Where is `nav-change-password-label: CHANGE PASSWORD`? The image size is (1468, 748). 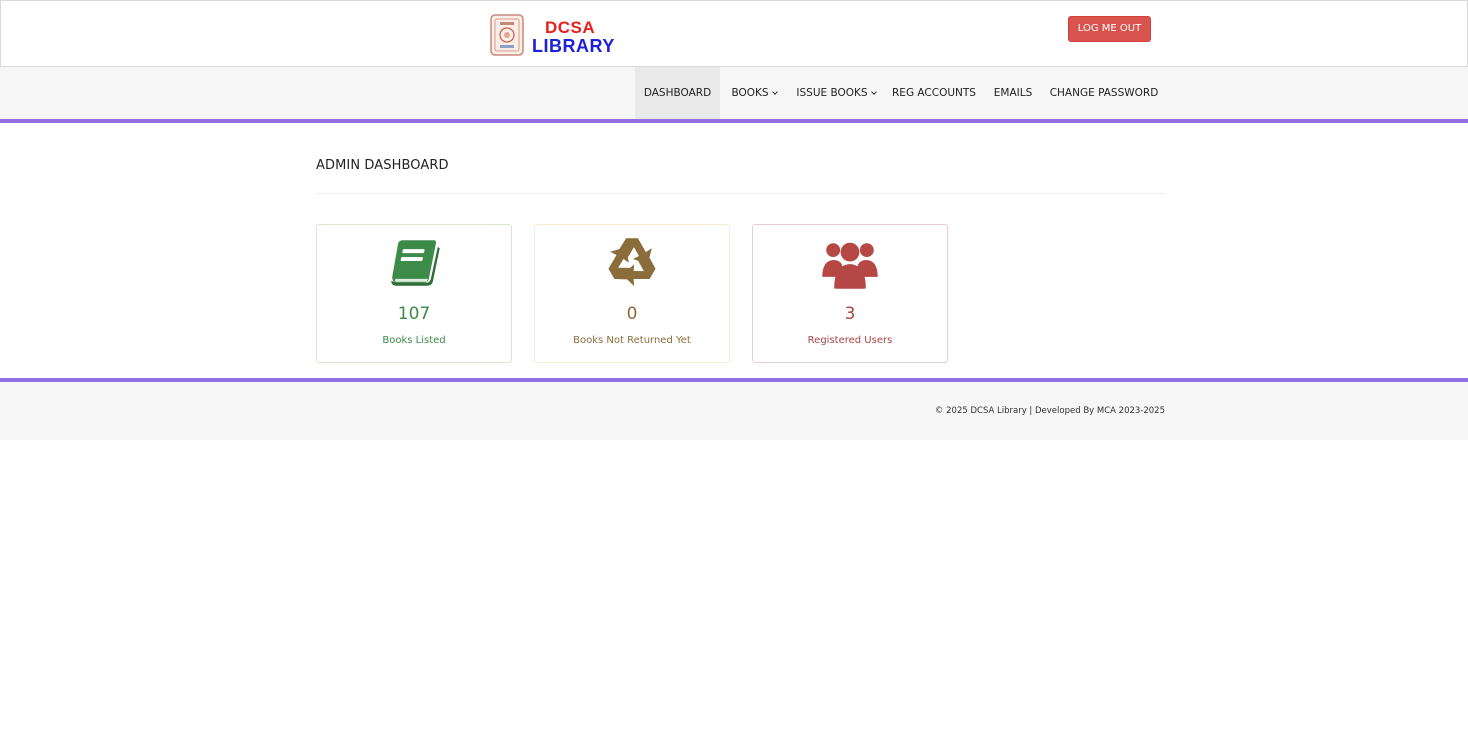
nav-change-password-label: CHANGE PASSWORD is located at coordinates (1104, 93).